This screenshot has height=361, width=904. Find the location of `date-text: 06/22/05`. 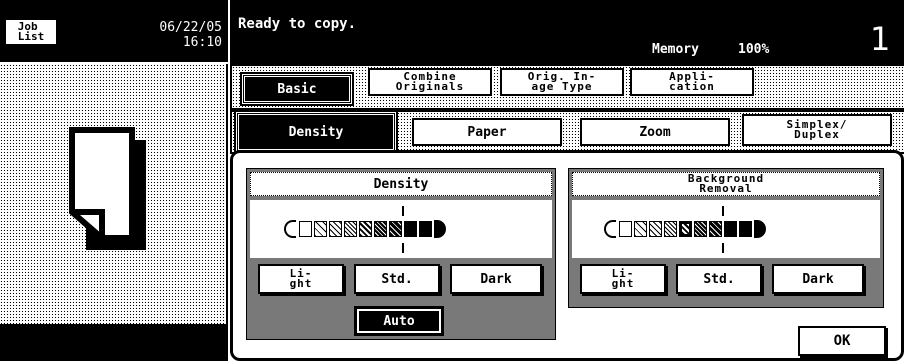

date-text: 06/22/05 is located at coordinates (190, 27).